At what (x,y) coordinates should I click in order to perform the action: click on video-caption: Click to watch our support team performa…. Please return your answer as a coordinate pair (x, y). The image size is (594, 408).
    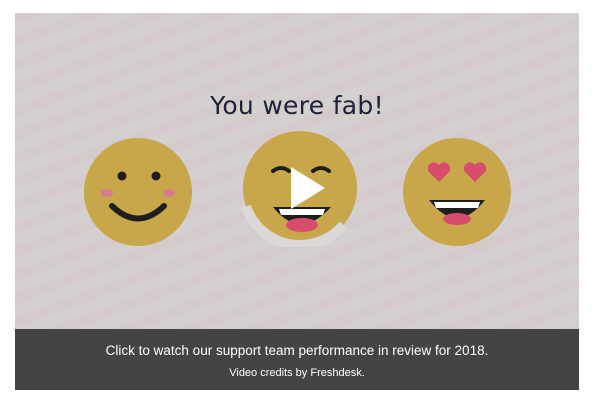
    Looking at the image, I should click on (297, 350).